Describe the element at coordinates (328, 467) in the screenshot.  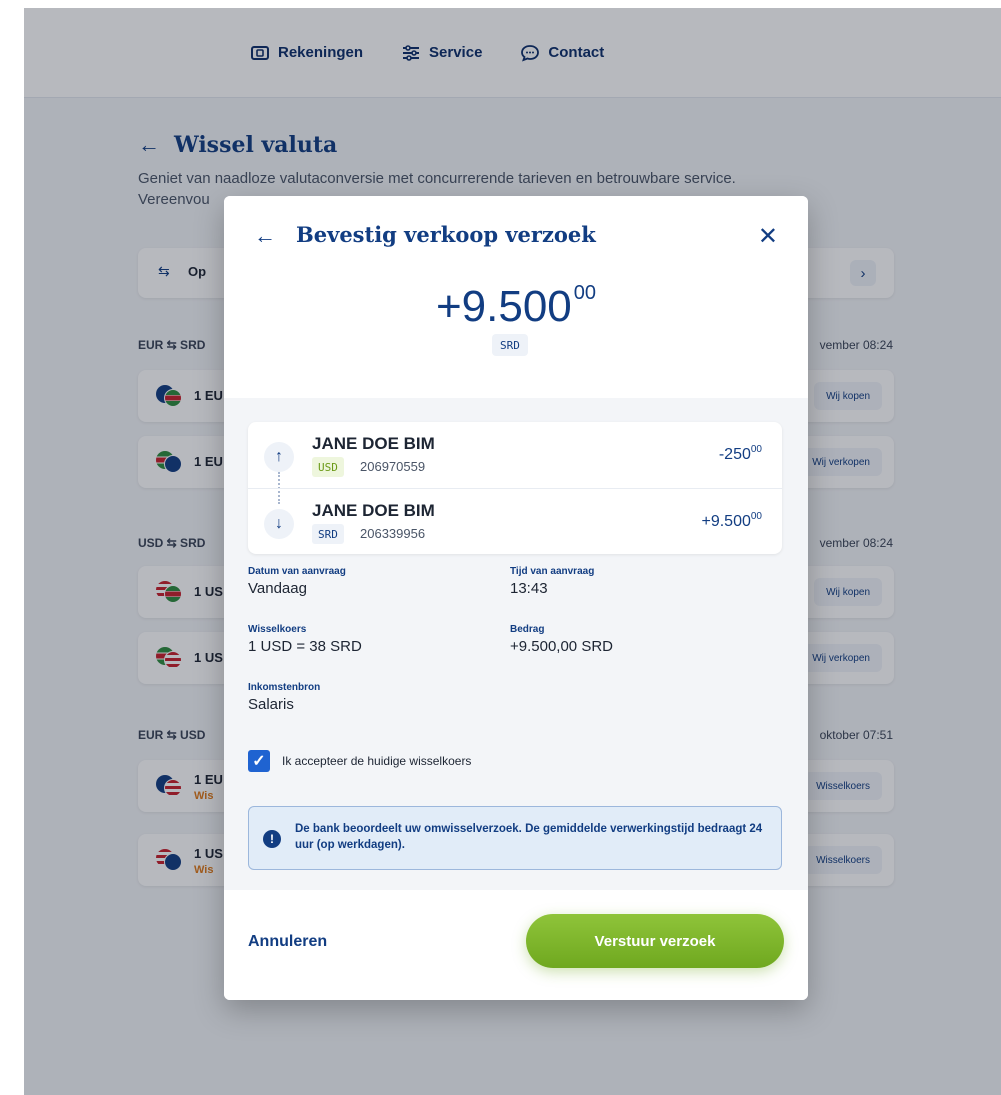
I see `currency-tag: USD` at that location.